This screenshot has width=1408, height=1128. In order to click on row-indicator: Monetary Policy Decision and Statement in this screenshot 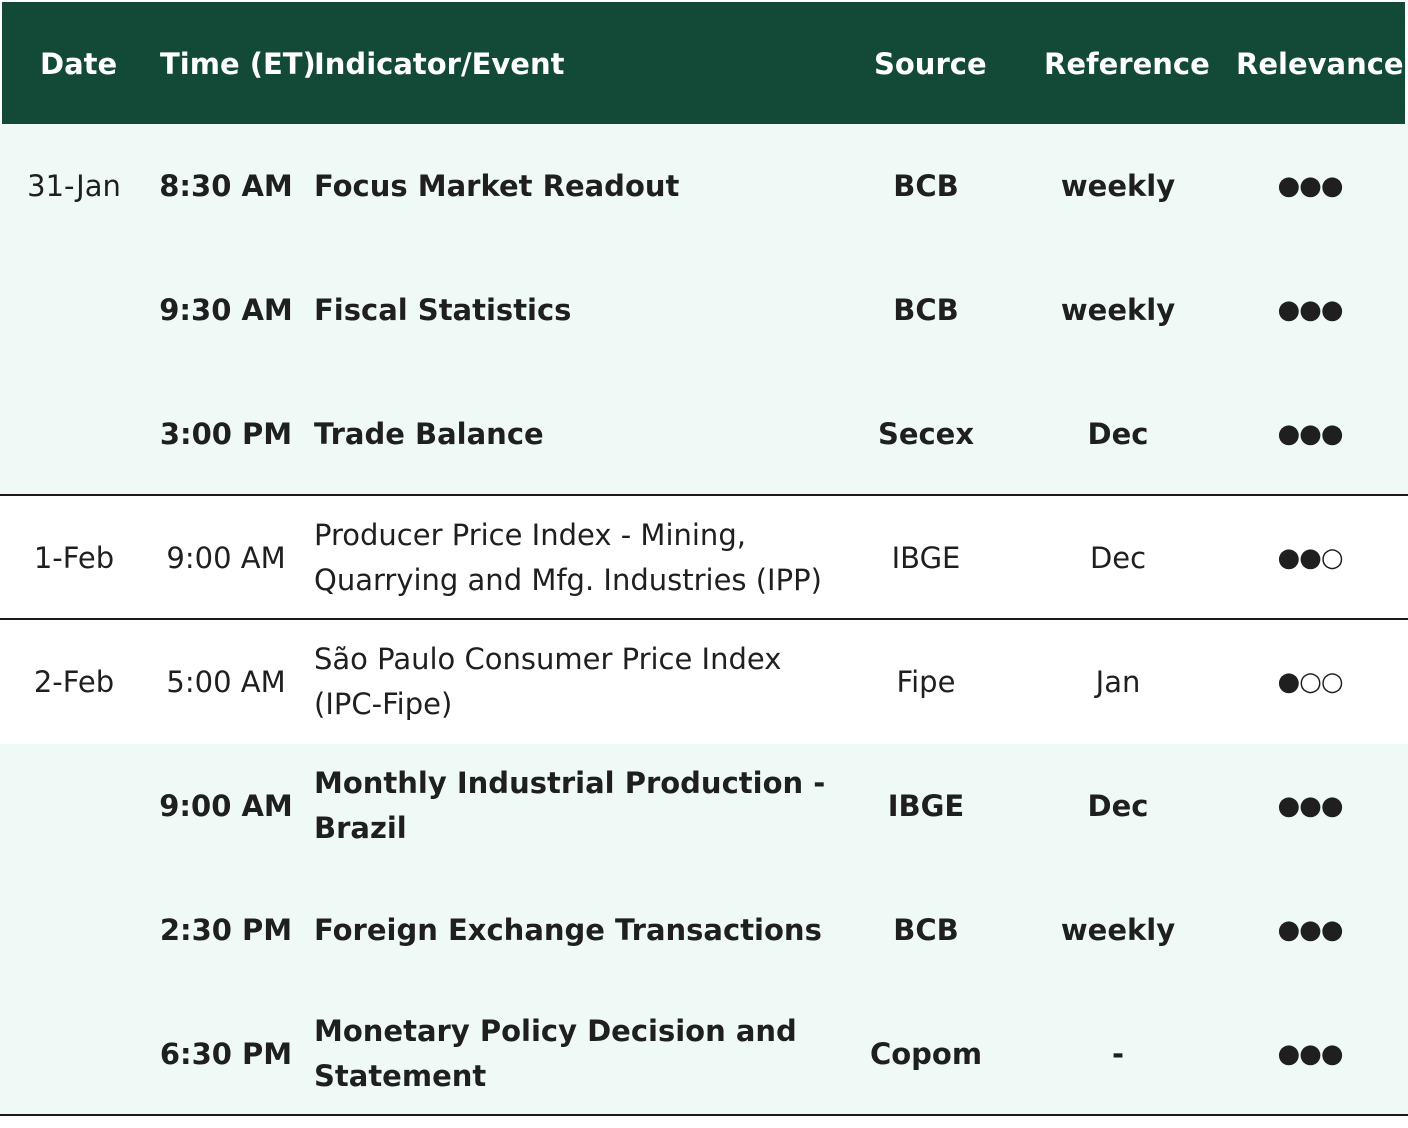, I will do `click(555, 1053)`.